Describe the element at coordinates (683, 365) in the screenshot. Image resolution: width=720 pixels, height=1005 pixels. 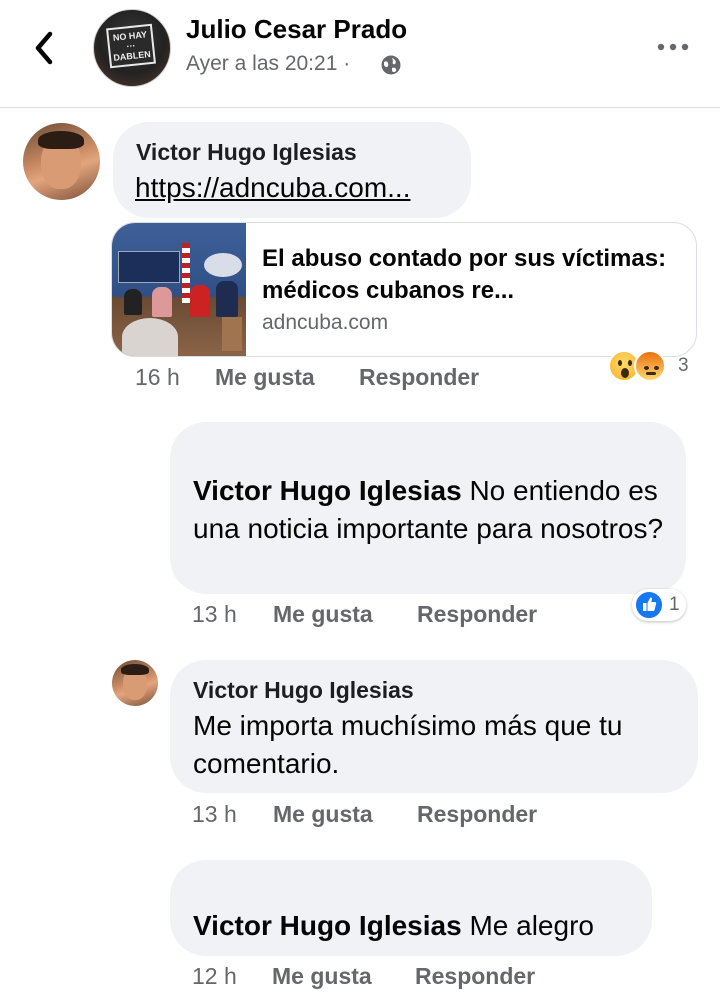
I see `reaction-count: 3` at that location.